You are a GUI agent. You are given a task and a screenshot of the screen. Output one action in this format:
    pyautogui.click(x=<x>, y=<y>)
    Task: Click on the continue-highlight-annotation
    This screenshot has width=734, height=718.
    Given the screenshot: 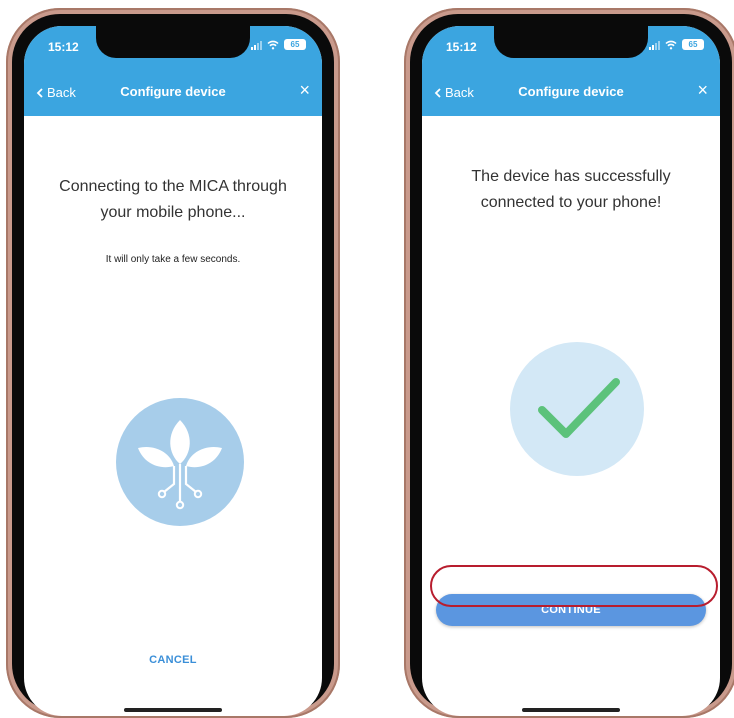 What is the action you would take?
    pyautogui.click(x=574, y=586)
    